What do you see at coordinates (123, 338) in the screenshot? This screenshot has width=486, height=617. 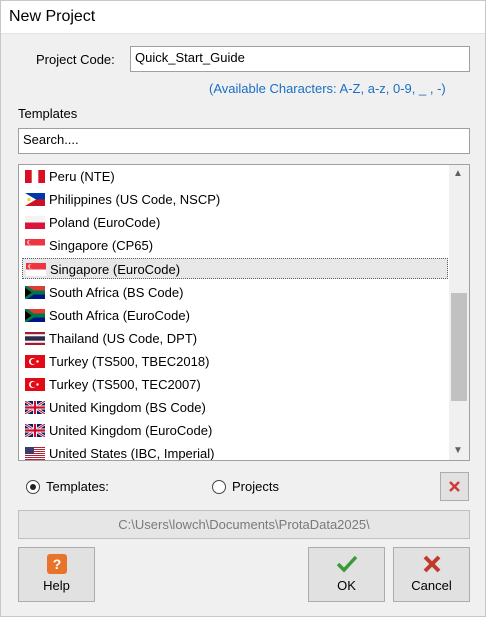 I see `template-item-label: Thailand (US Code, DPT)` at bounding box center [123, 338].